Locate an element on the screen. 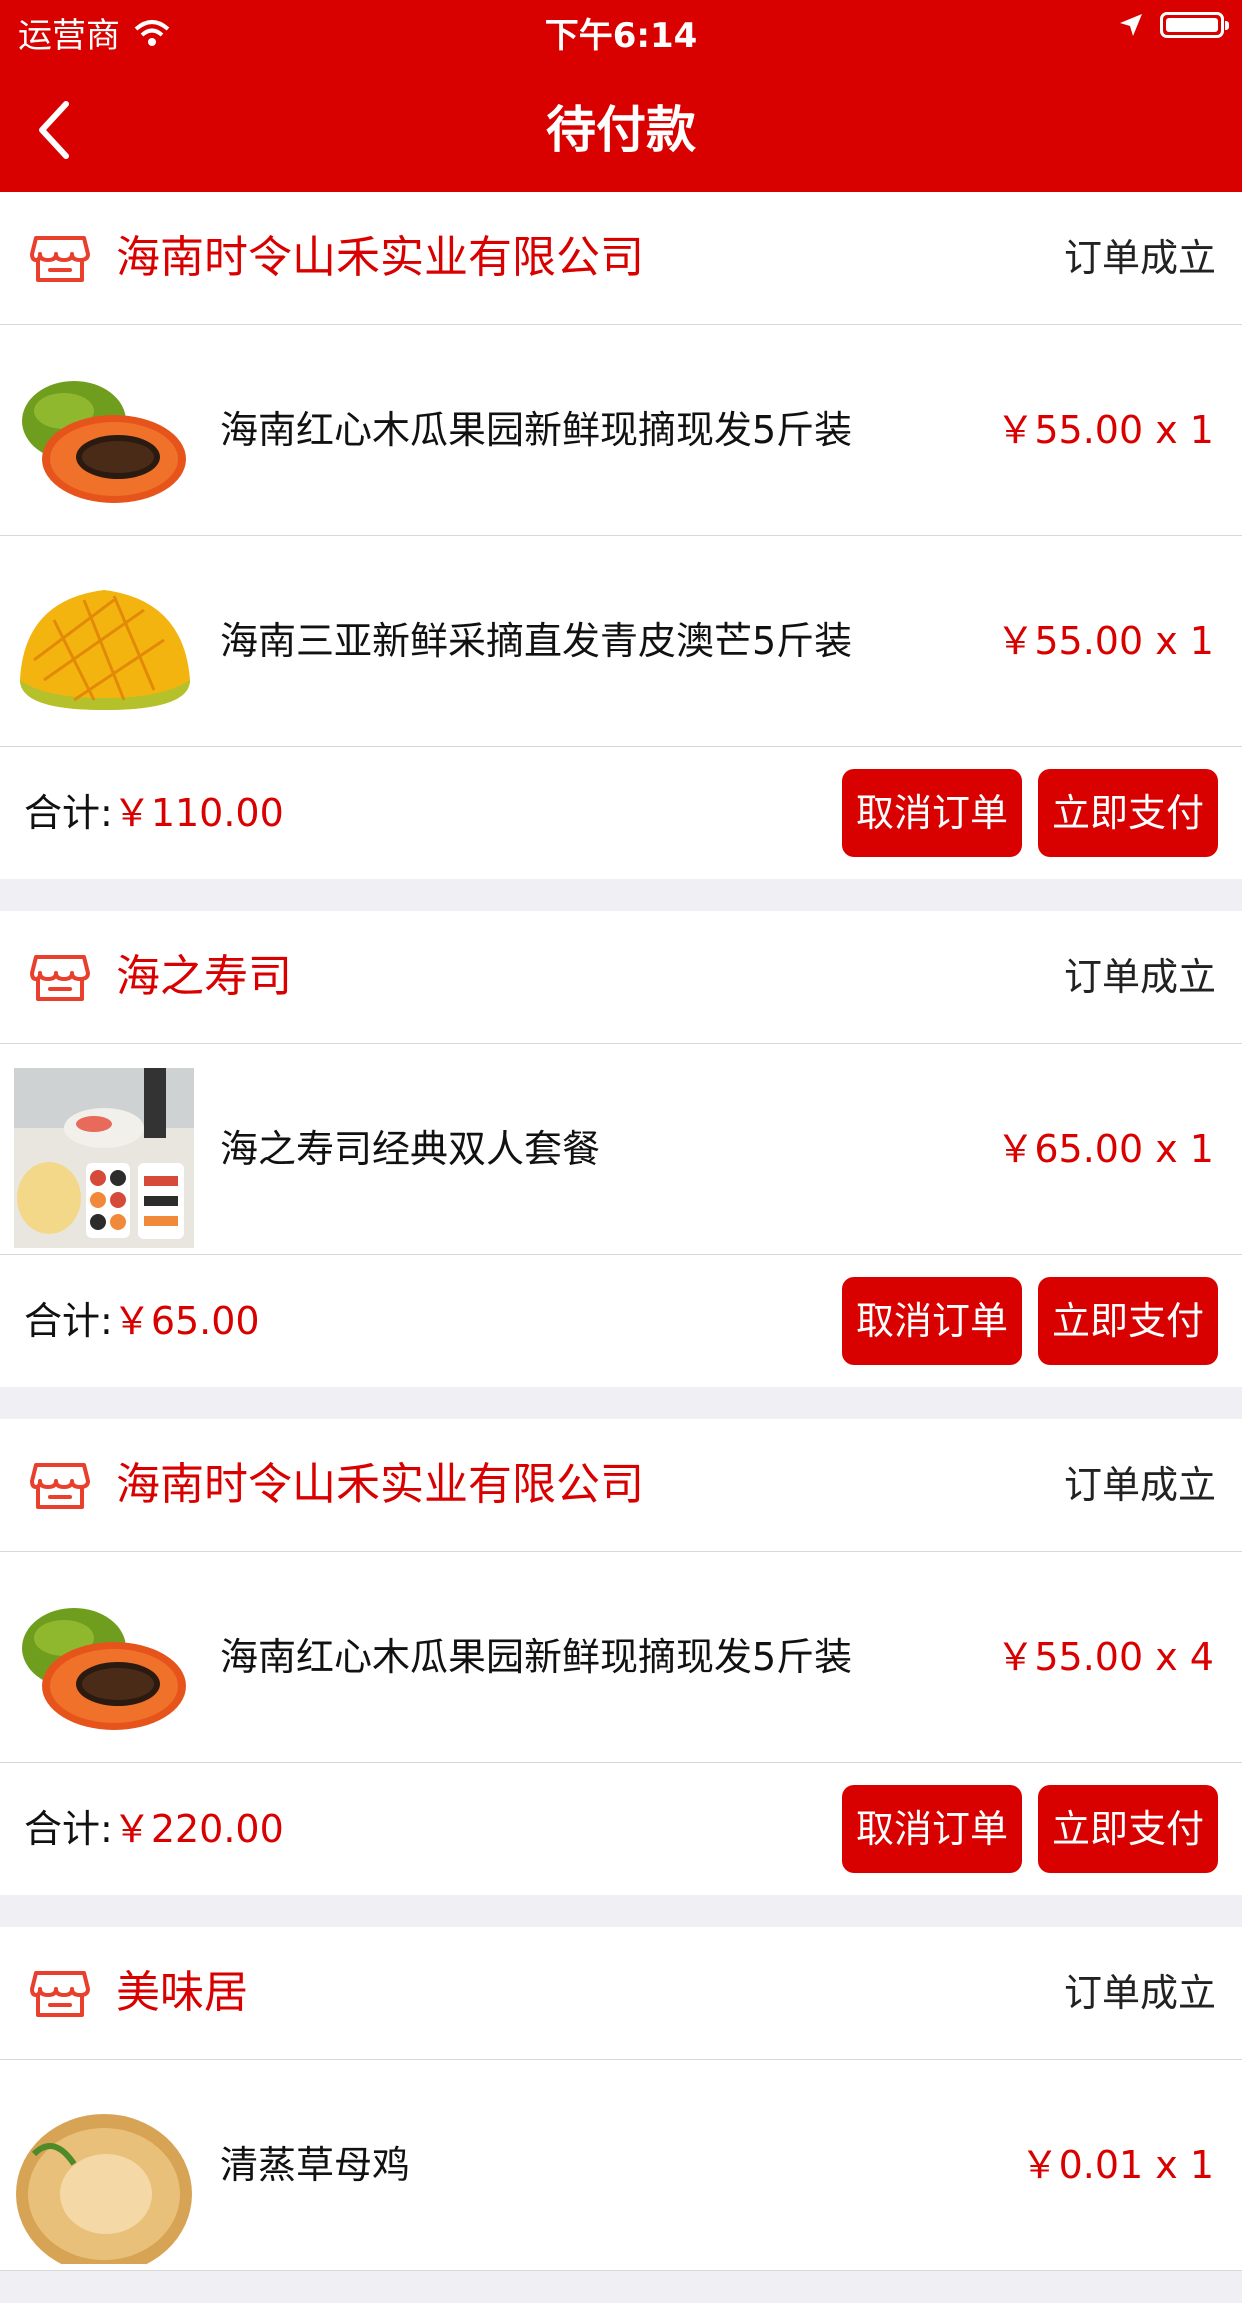 This screenshot has height=2303, width=1242. item-price: ￥65.00 x 1 is located at coordinates (1105, 1149).